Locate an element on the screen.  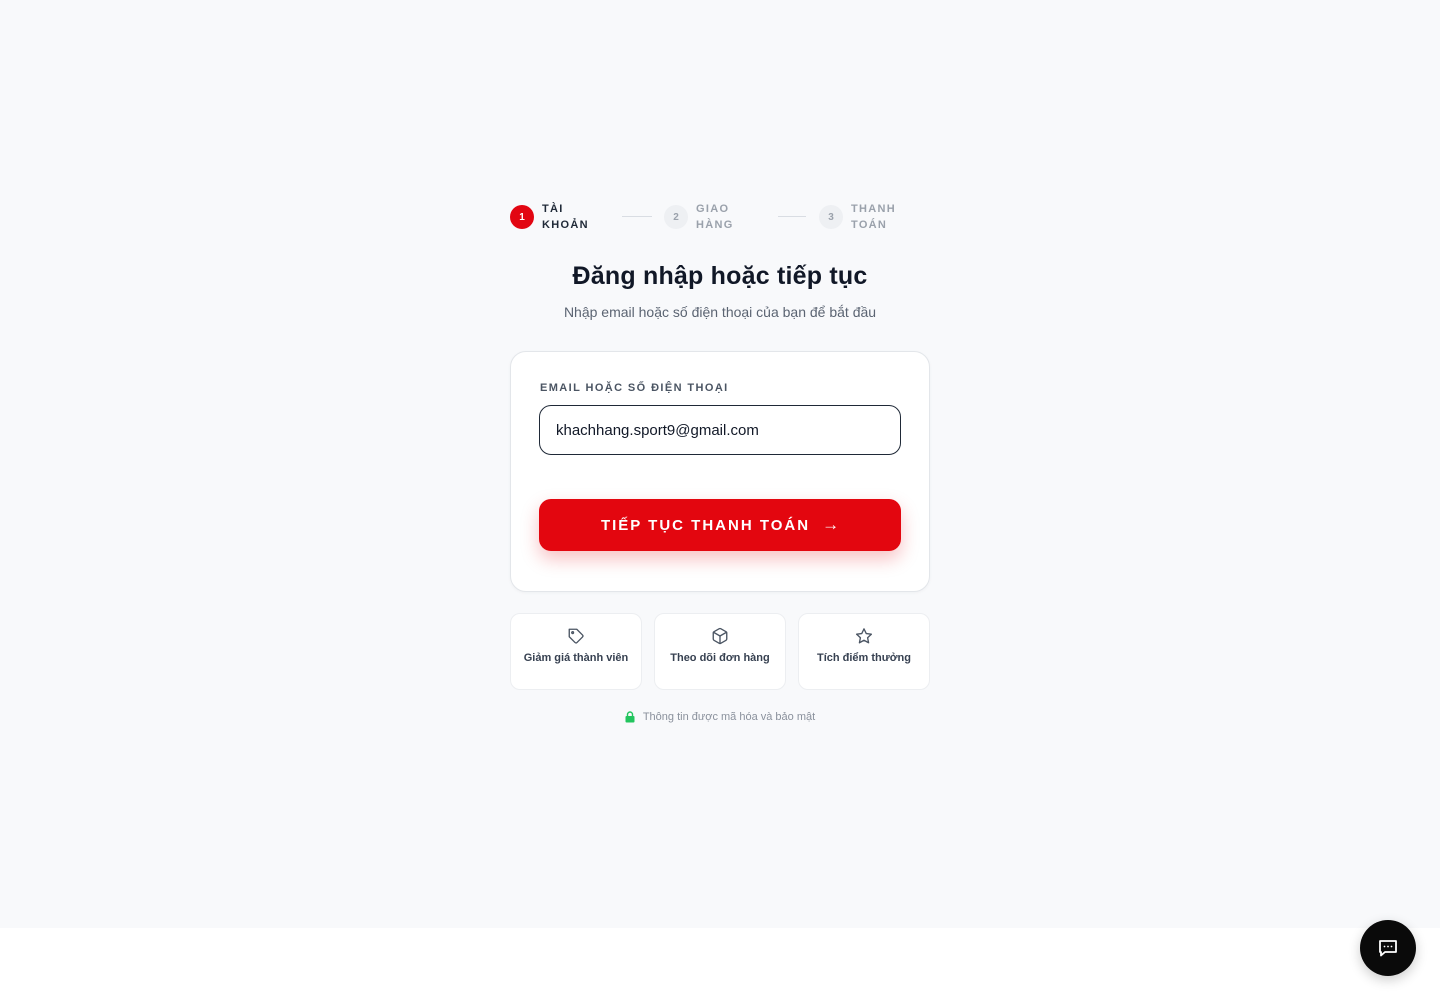
star-icon is located at coordinates (864, 636).